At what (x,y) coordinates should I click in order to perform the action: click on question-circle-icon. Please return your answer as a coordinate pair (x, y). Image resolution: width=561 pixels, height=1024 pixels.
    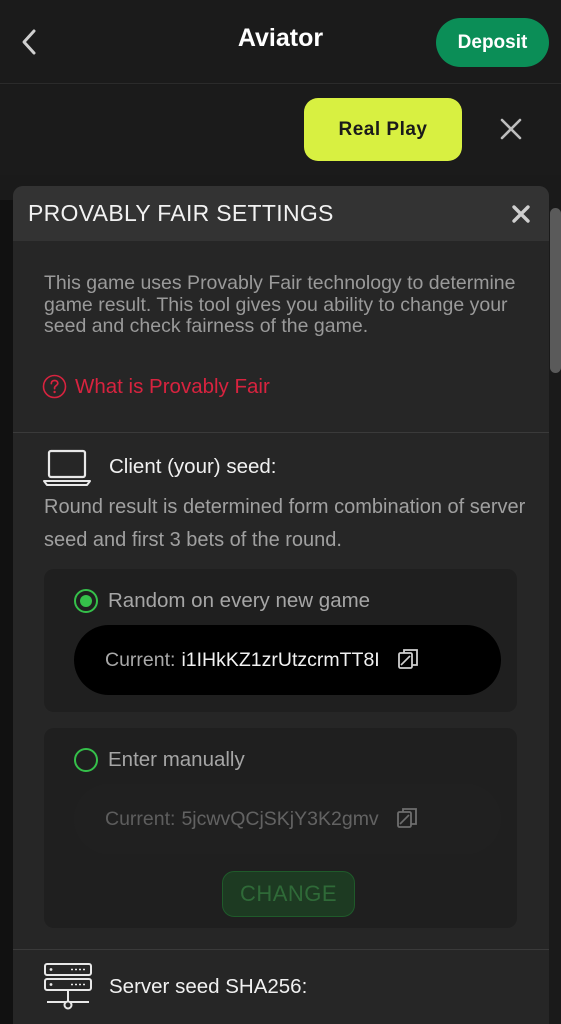
    Looking at the image, I should click on (54, 386).